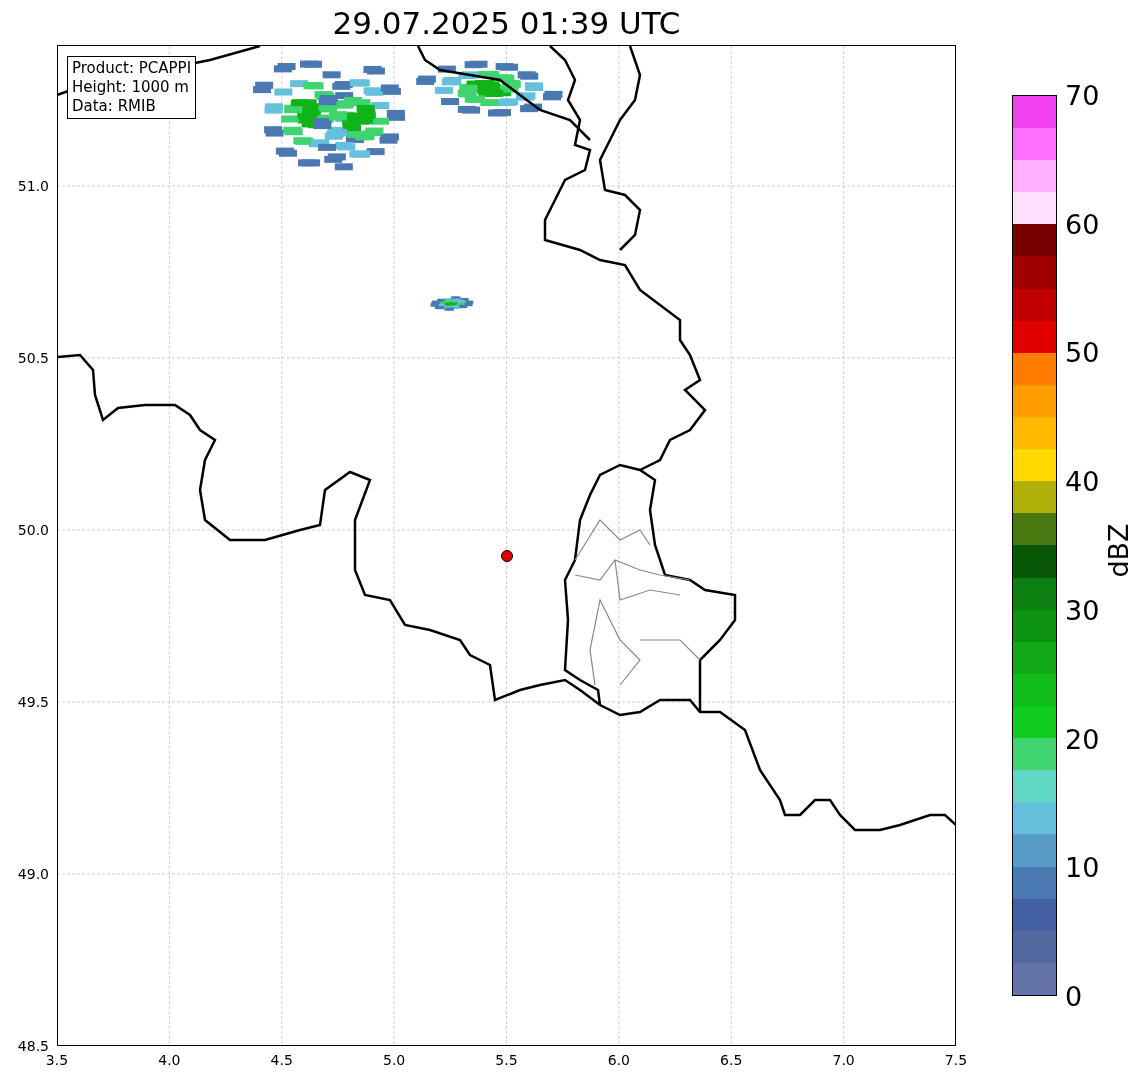 Image resolution: width=1145 pixels, height=1084 pixels. What do you see at coordinates (132, 68) in the screenshot?
I see `info-text: Product: PCAPPI` at bounding box center [132, 68].